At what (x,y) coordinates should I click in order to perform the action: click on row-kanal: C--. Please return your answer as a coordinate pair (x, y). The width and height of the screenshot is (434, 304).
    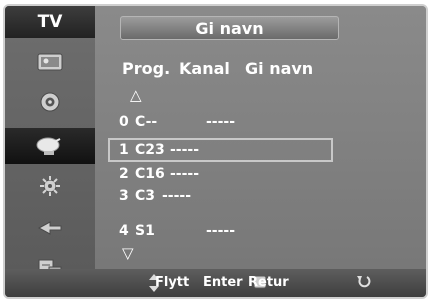
    Looking at the image, I should click on (146, 122).